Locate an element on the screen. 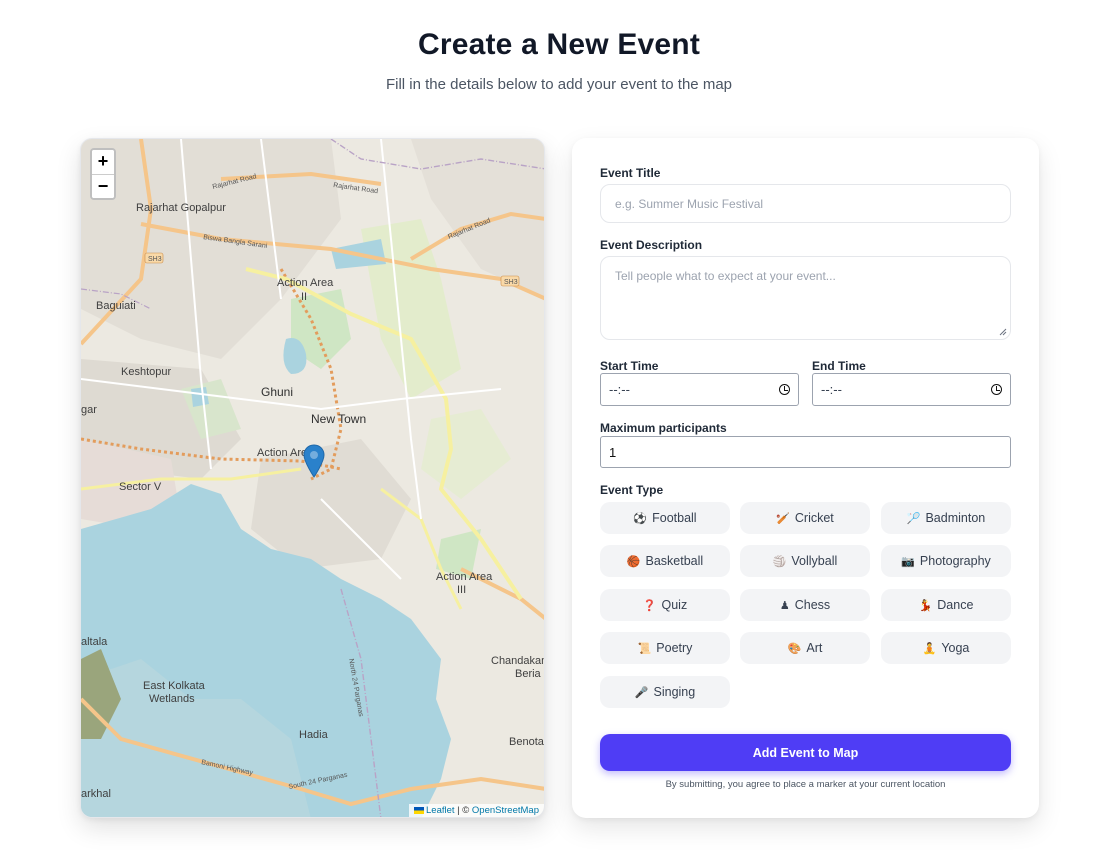 This screenshot has height=850, width=1102. event-title-input: e.g. Summer Music Festival is located at coordinates (805, 203).